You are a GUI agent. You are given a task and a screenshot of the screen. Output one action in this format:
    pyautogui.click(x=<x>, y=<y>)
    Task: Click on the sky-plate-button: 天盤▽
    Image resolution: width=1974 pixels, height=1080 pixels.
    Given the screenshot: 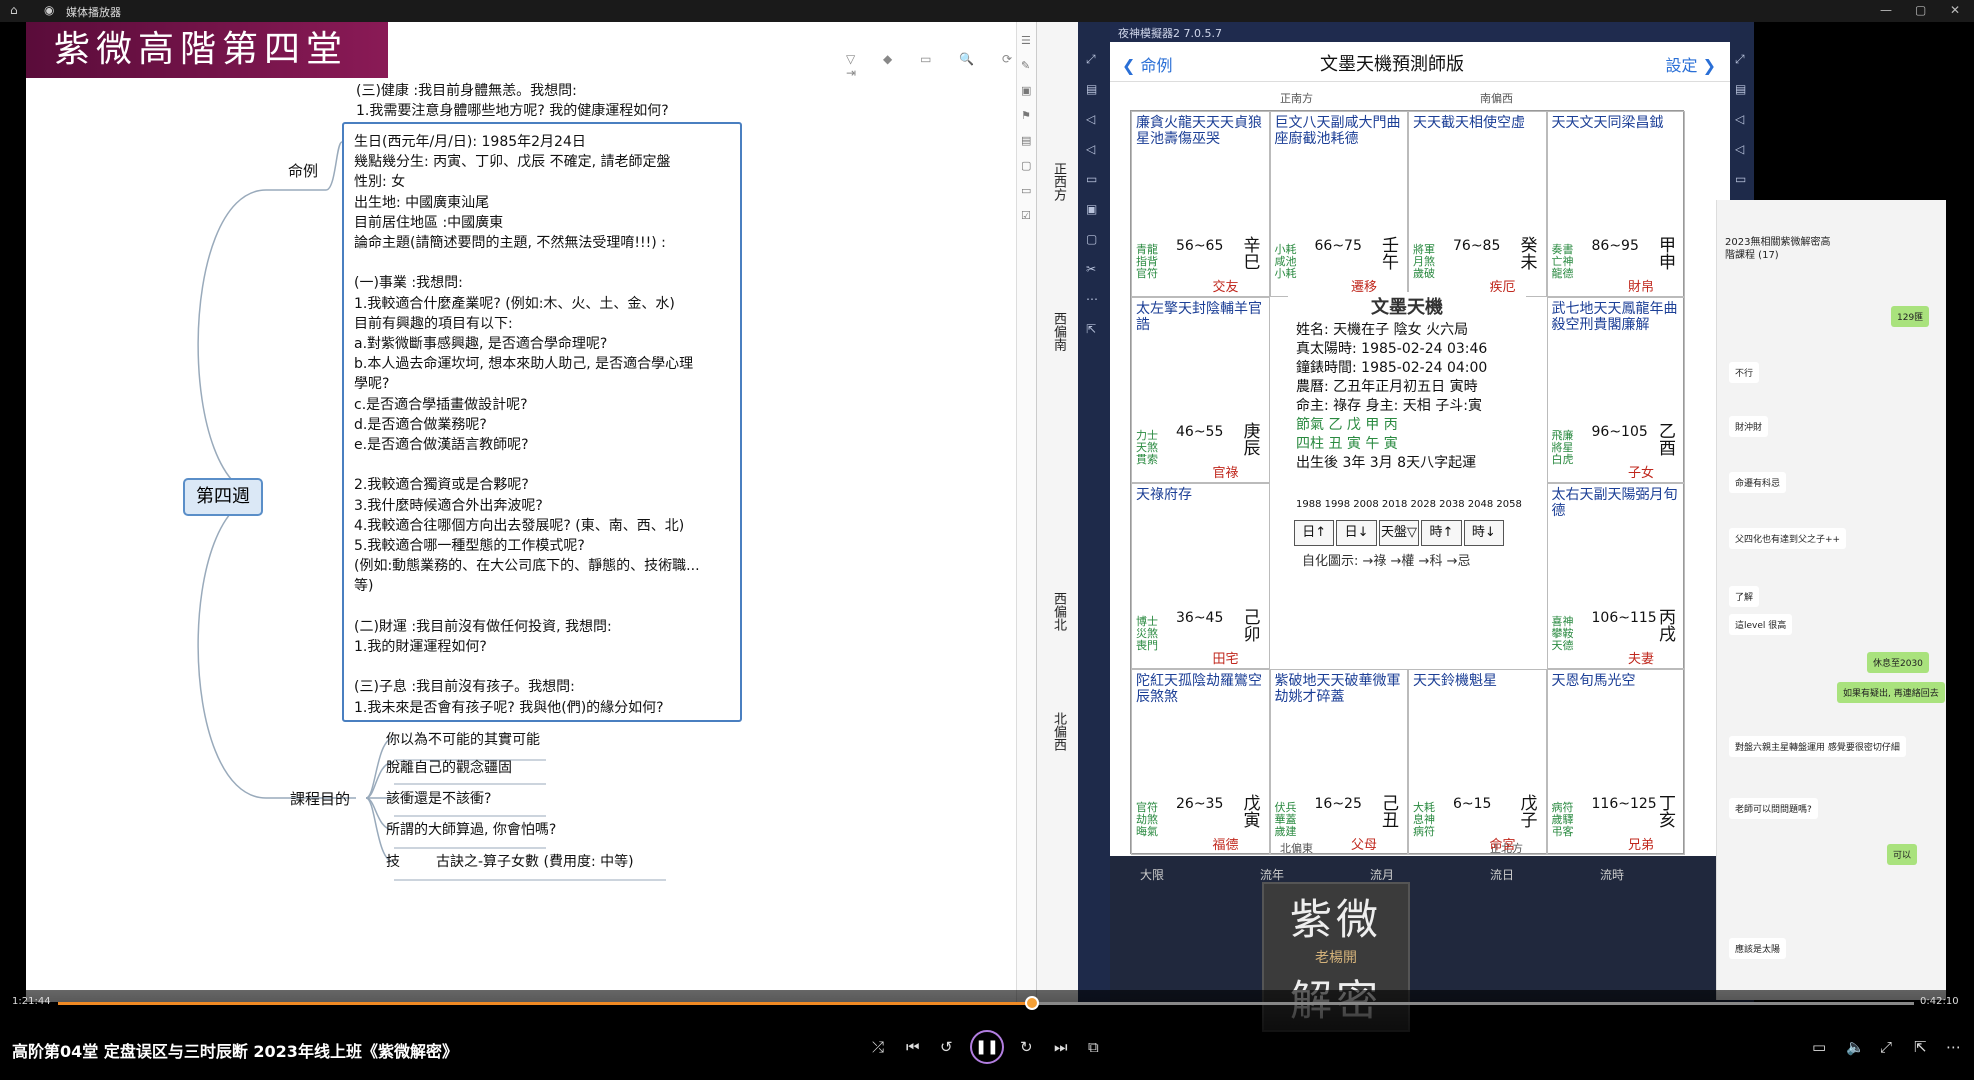 What is the action you would take?
    pyautogui.click(x=1399, y=533)
    